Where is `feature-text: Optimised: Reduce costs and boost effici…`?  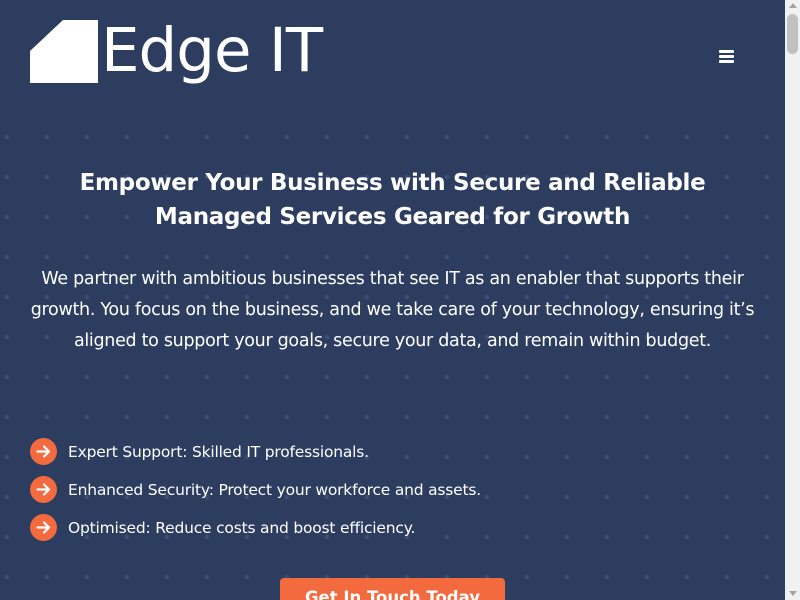
feature-text: Optimised: Reduce costs and boost effici… is located at coordinates (241, 528).